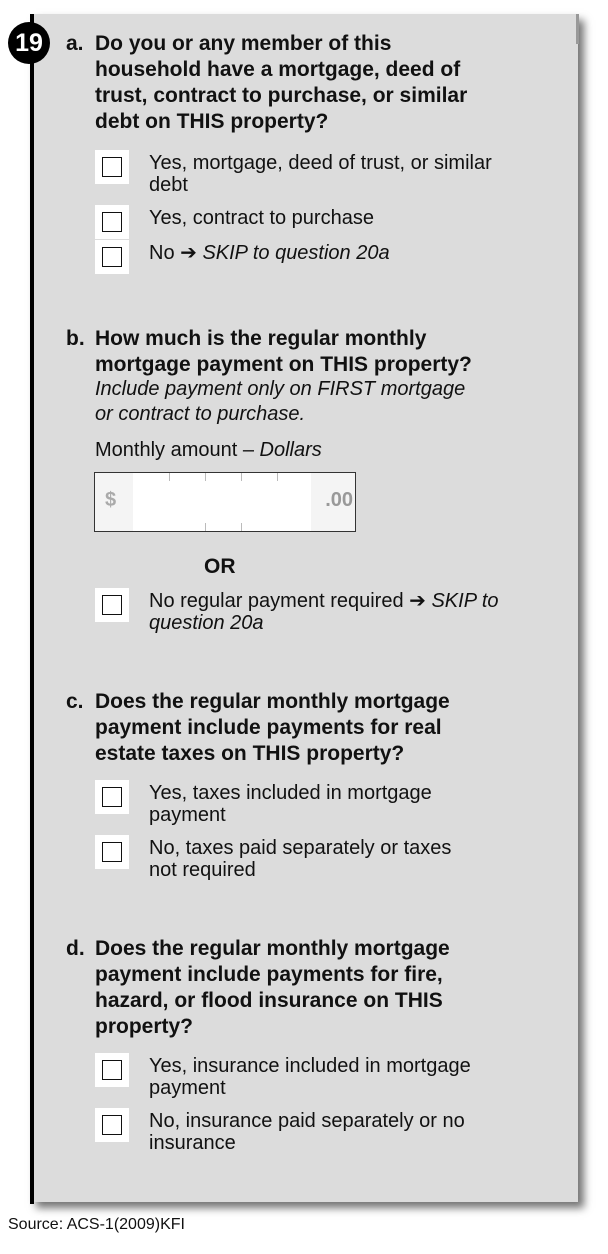  Describe the element at coordinates (75, 701) in the screenshot. I see `part-letter: c.` at that location.